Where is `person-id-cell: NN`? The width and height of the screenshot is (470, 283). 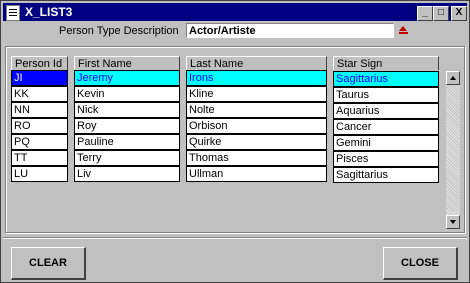
person-id-cell: NN is located at coordinates (39, 110).